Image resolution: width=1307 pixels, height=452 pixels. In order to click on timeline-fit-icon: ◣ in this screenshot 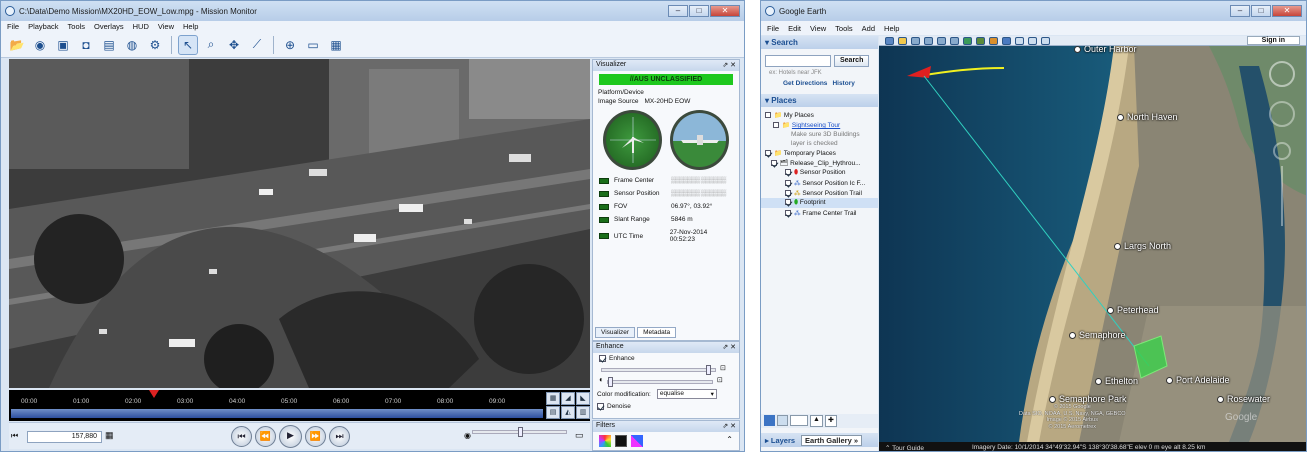, I will do `click(583, 398)`.